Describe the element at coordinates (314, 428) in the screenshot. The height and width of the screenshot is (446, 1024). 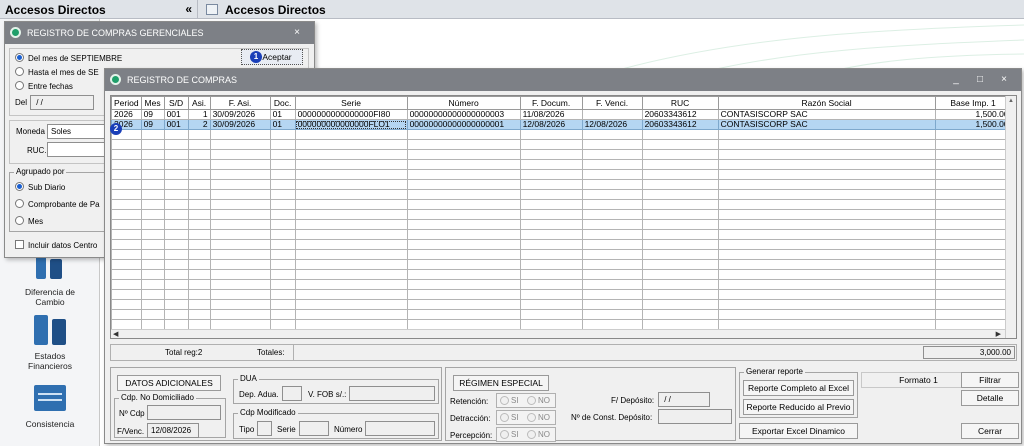
I see `serie-input` at that location.